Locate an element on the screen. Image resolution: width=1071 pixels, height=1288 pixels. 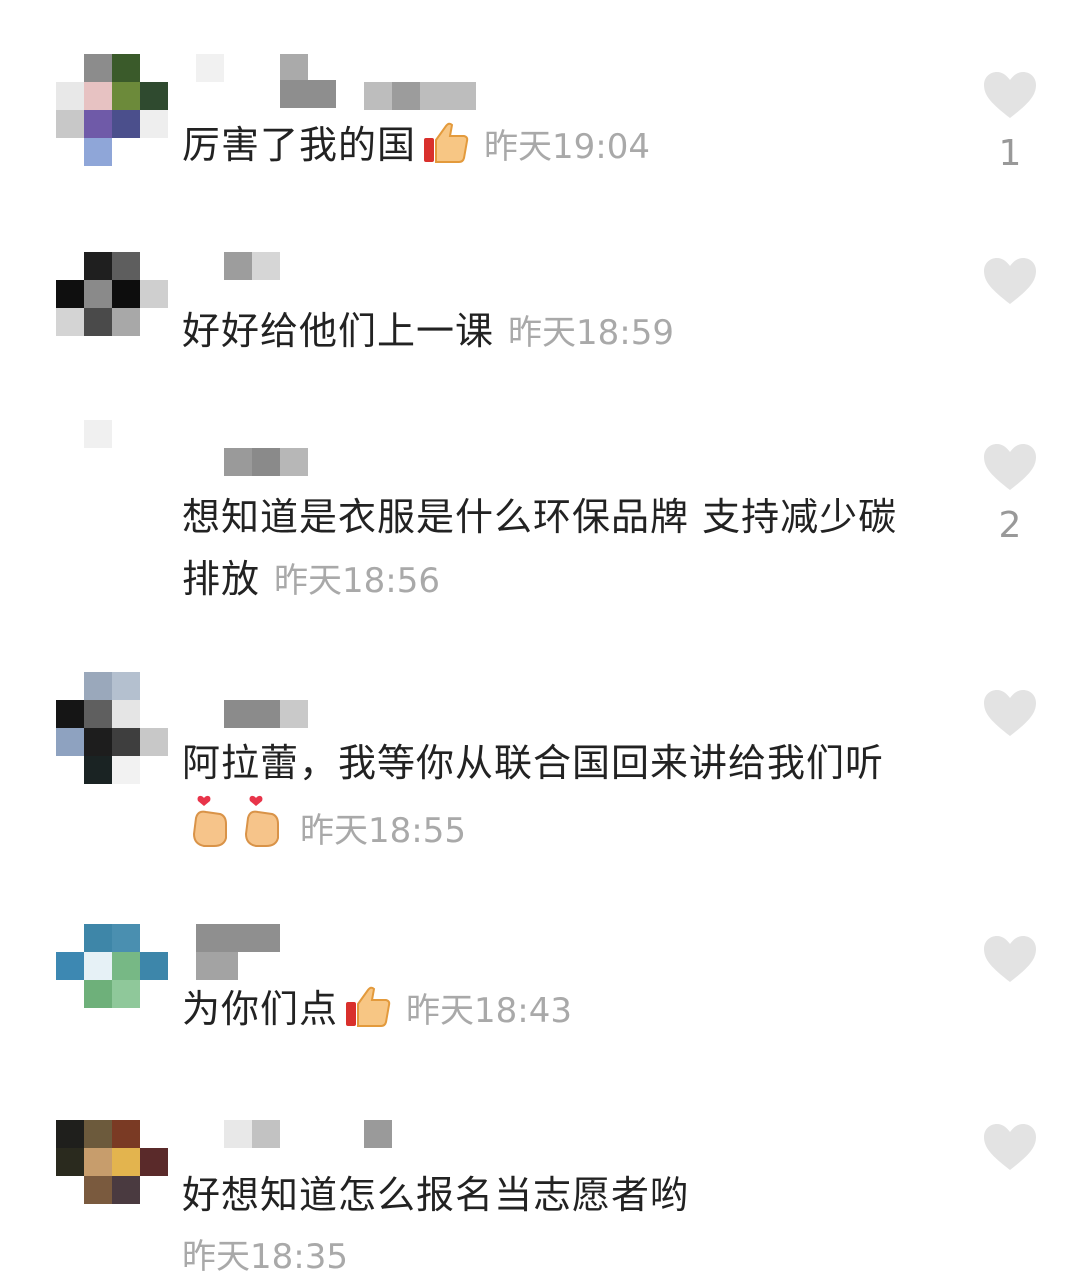
comment-text: 想知道是衣服是什么环保品牌 支持减少碳排放 昨天18:56 is located at coordinates (540, 548).